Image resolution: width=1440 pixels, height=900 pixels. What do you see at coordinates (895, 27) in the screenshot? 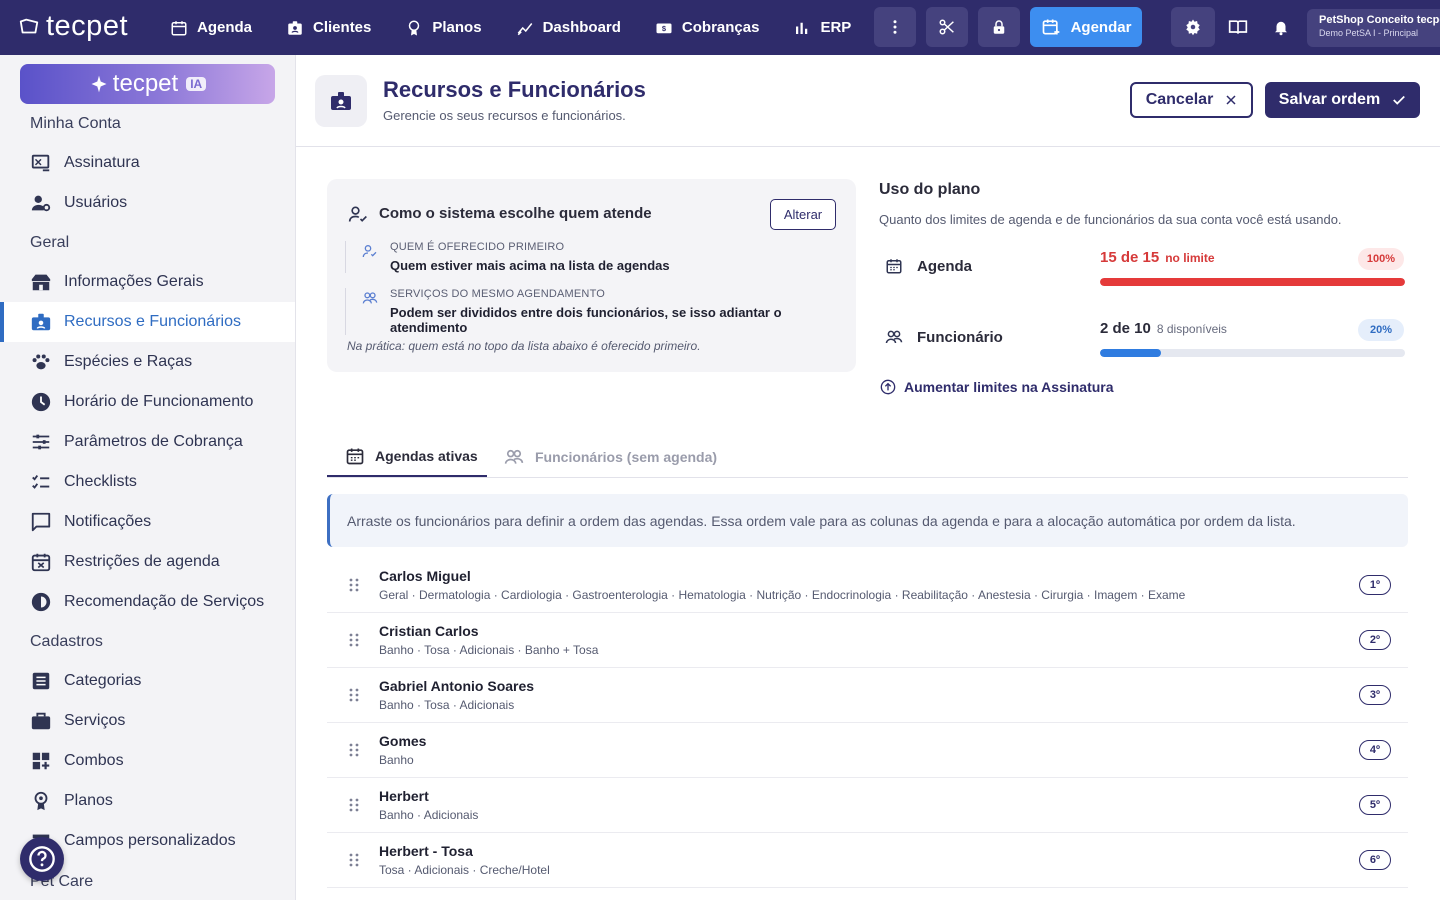
I see `more-options-button` at bounding box center [895, 27].